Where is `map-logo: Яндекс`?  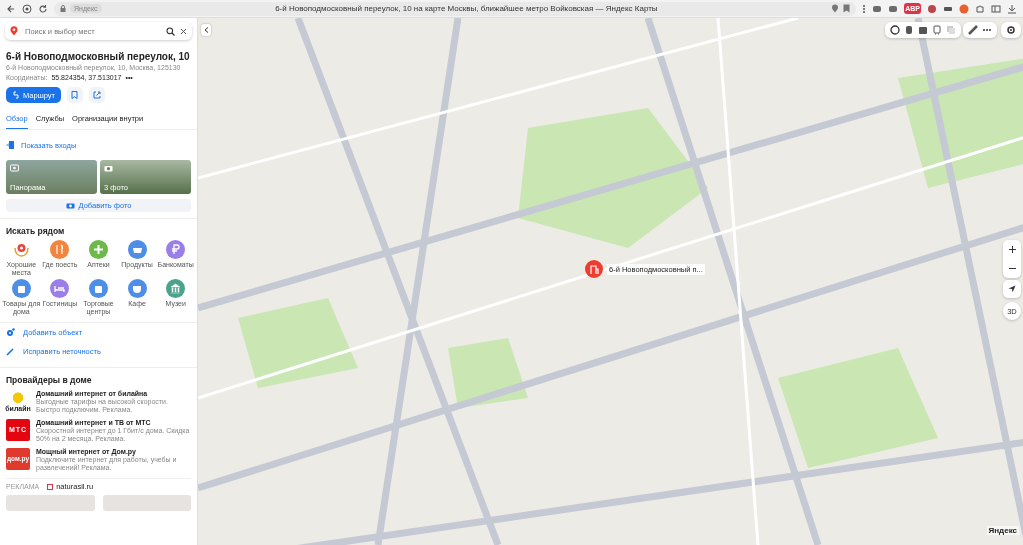
map-logo: Яндекс is located at coordinates (1002, 530).